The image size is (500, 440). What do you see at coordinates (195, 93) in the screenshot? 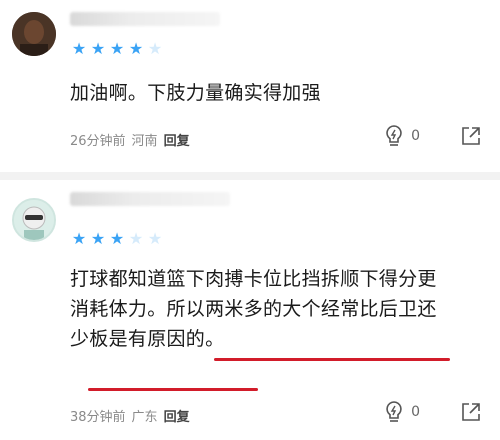
I see `comment-text: 加油啊。下肢力量确实得加强` at bounding box center [195, 93].